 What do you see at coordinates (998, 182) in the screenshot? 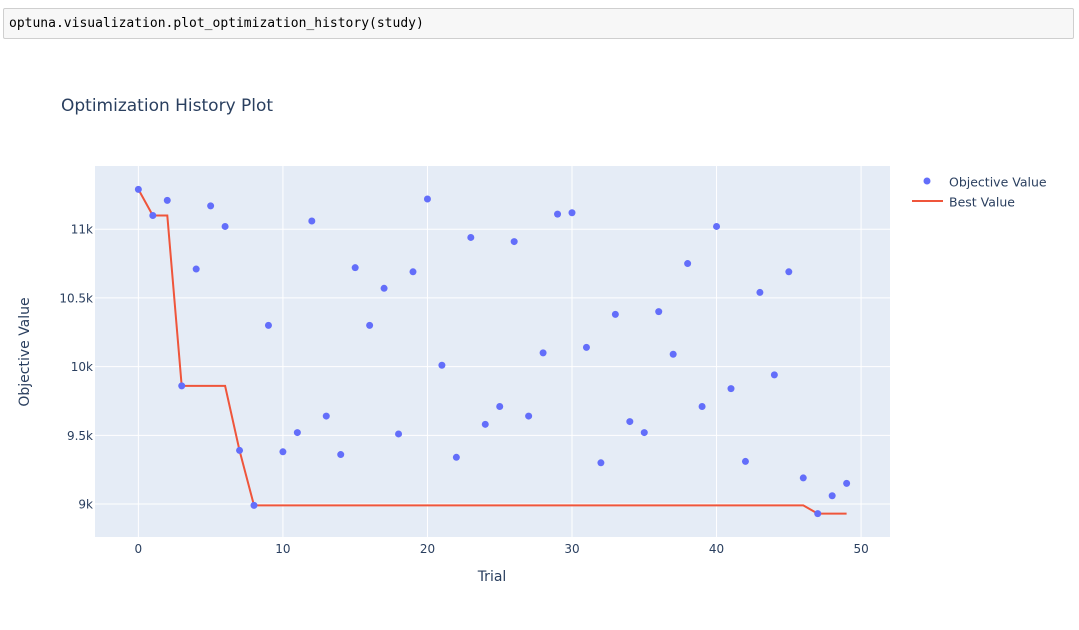
I see `legend-label-objective: Objective Value` at bounding box center [998, 182].